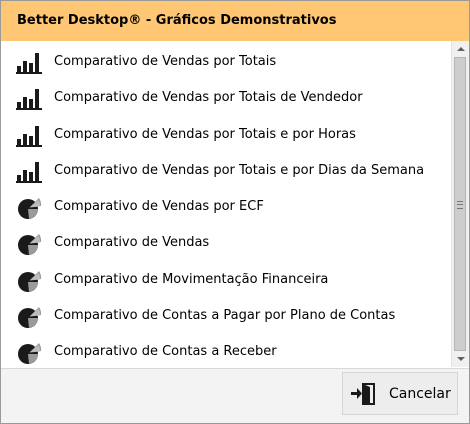 The height and width of the screenshot is (424, 470). I want to click on scroll-grip-icon, so click(460, 205).